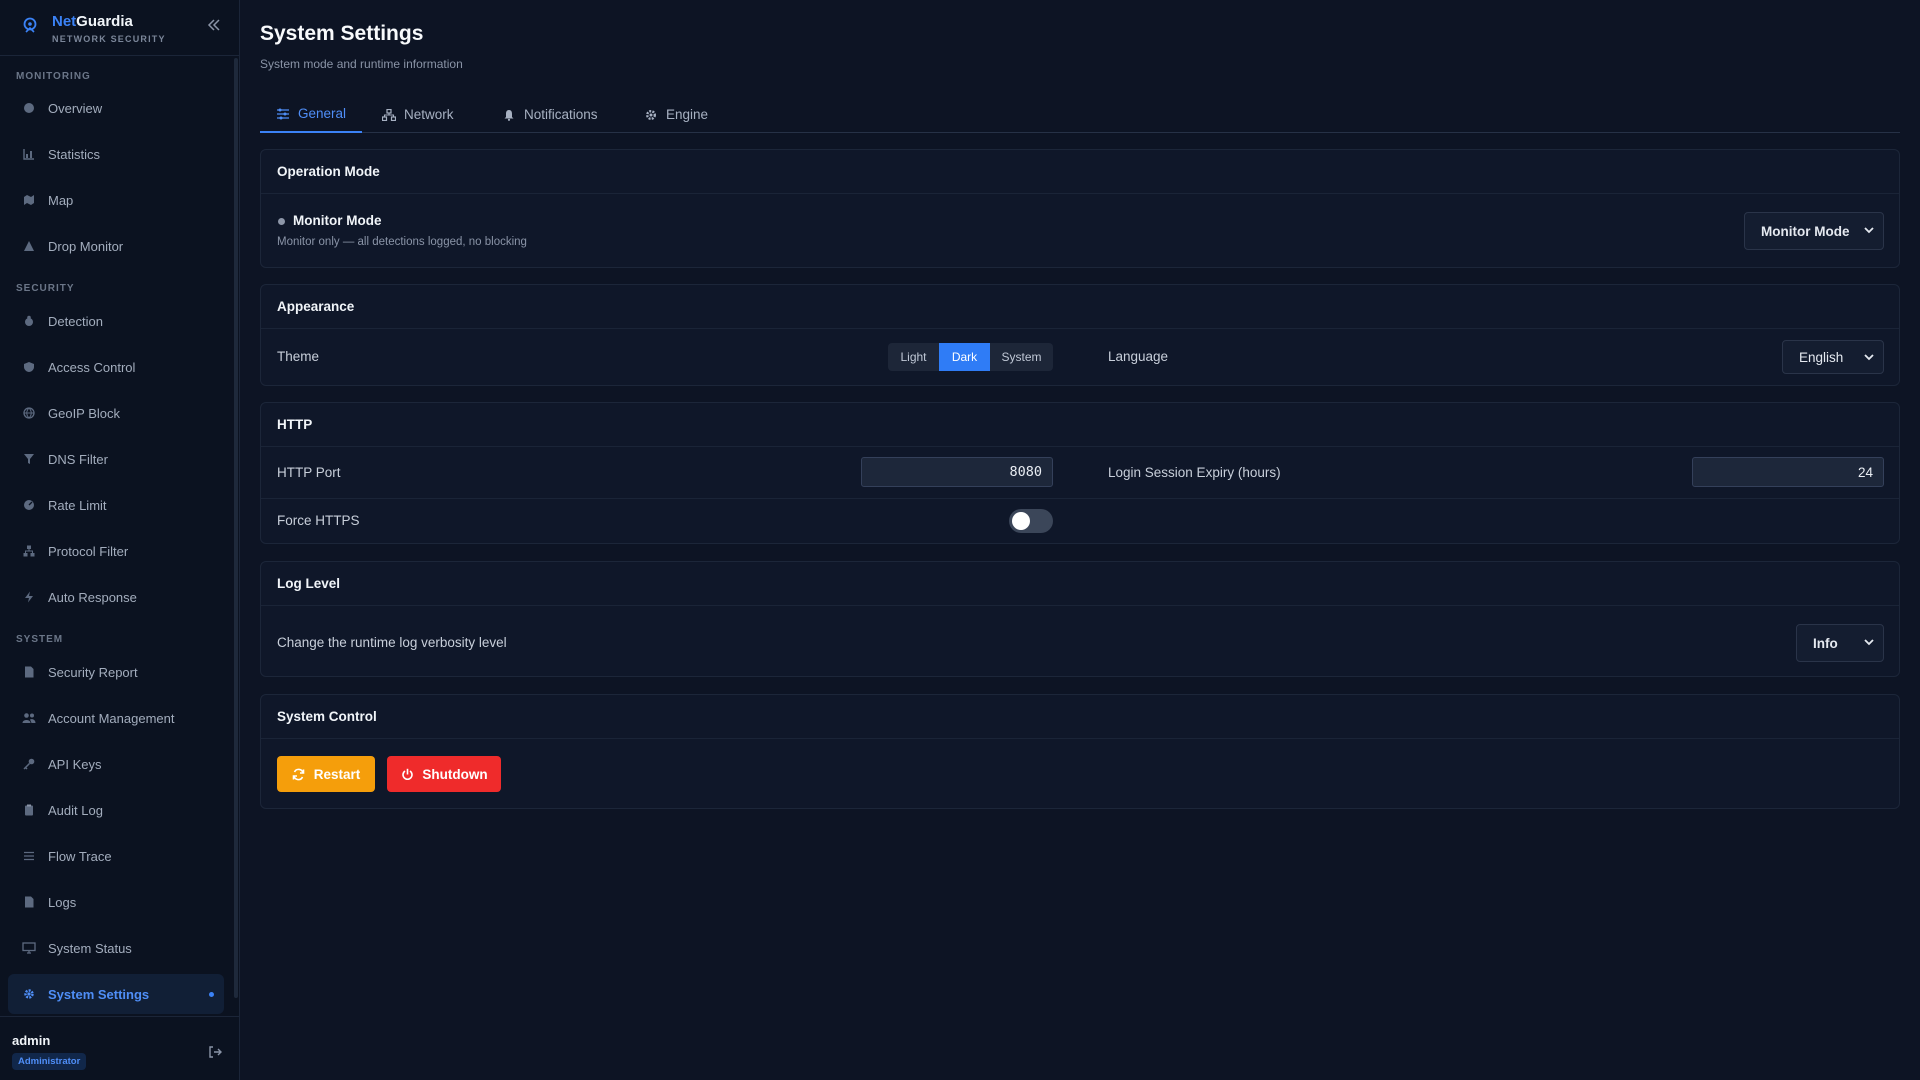  Describe the element at coordinates (236, 528) in the screenshot. I see `sidebar-scrollbar` at that location.